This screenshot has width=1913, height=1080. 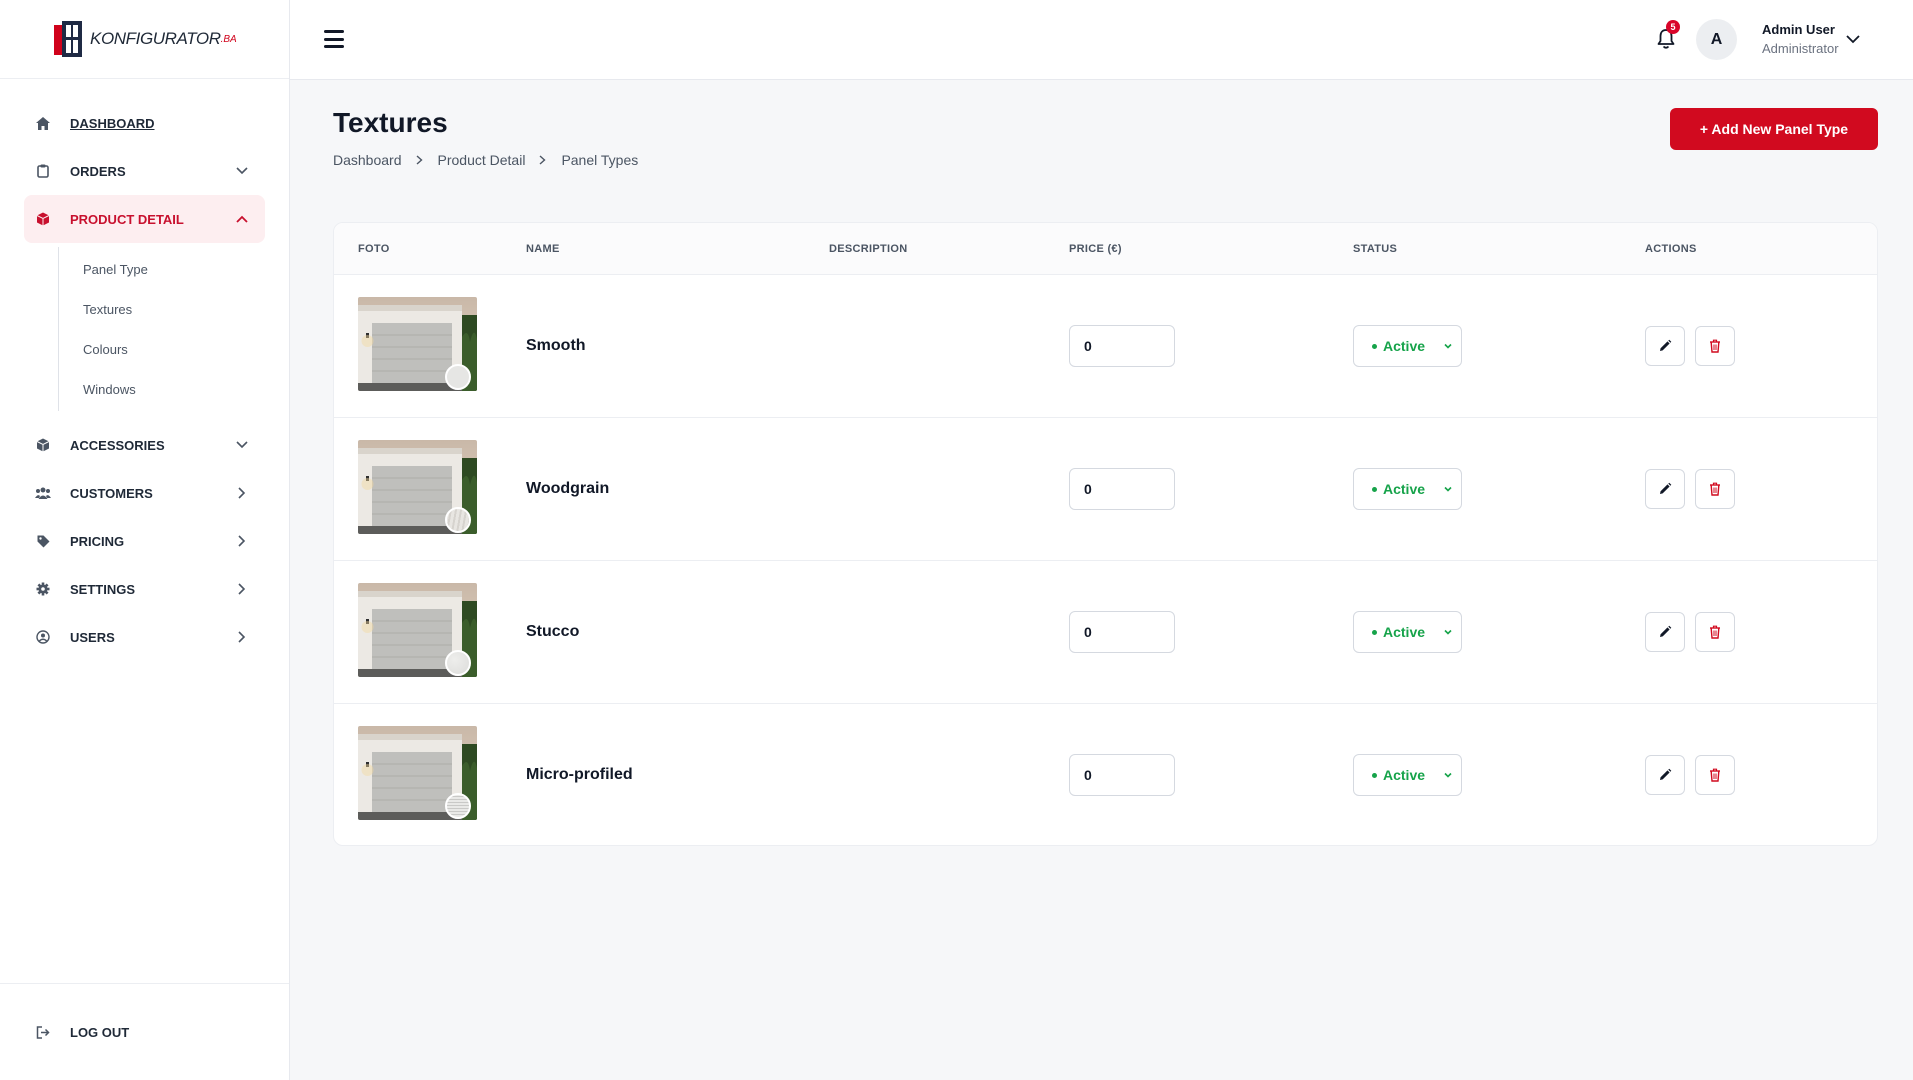 I want to click on topbar: 5 A Admin User Administrator, so click(x=1101, y=40).